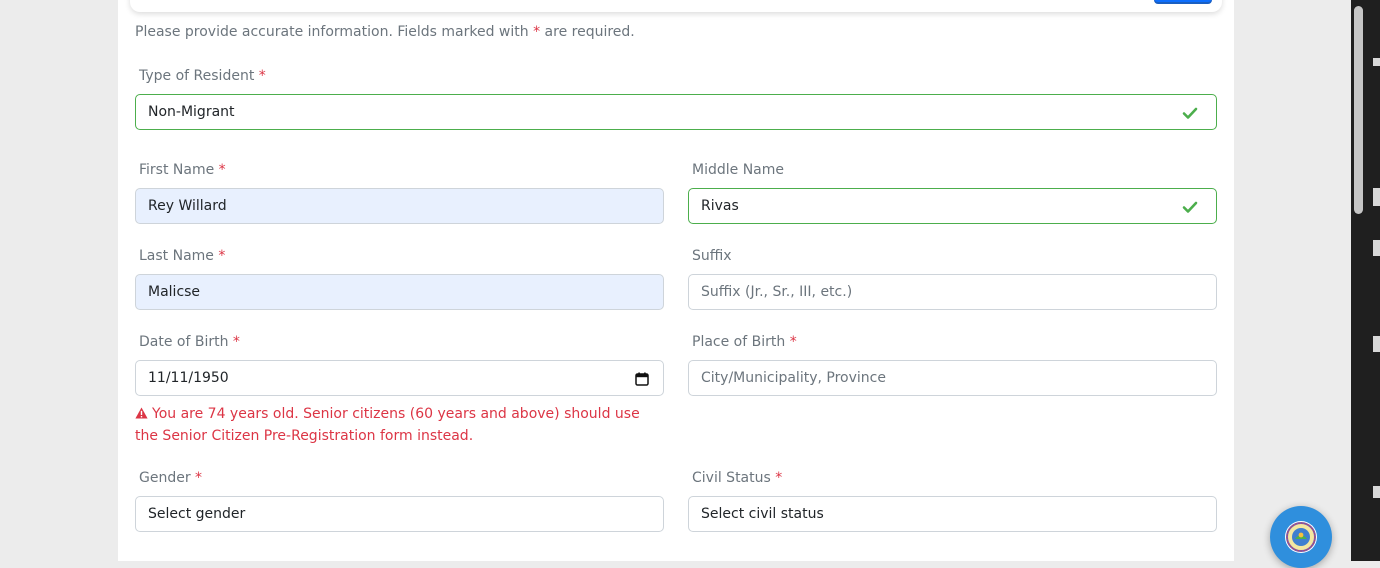 The width and height of the screenshot is (1380, 568). I want to click on civil-status-field: Civil Status * Select civil status, so click(952, 501).